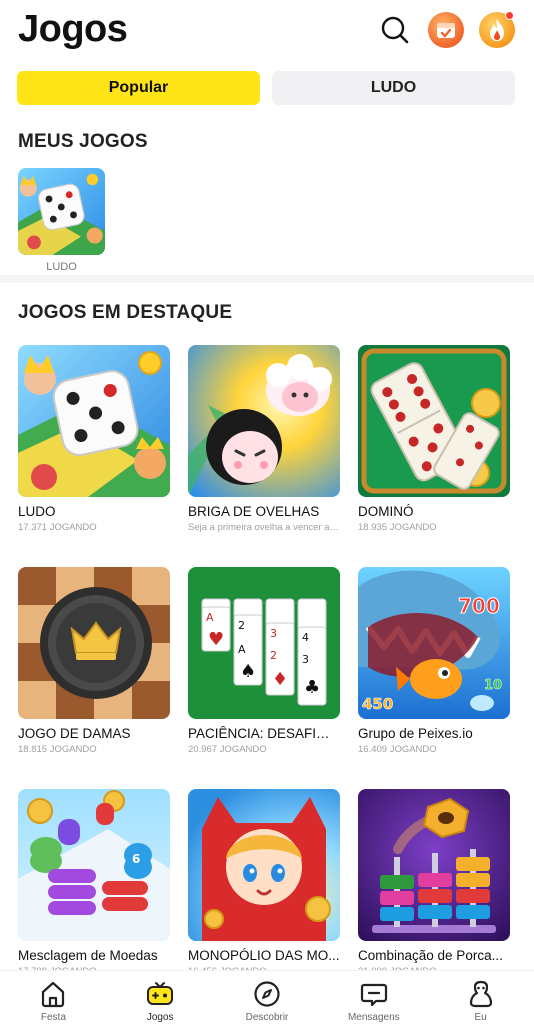  I want to click on gamepad-icon, so click(160, 993).